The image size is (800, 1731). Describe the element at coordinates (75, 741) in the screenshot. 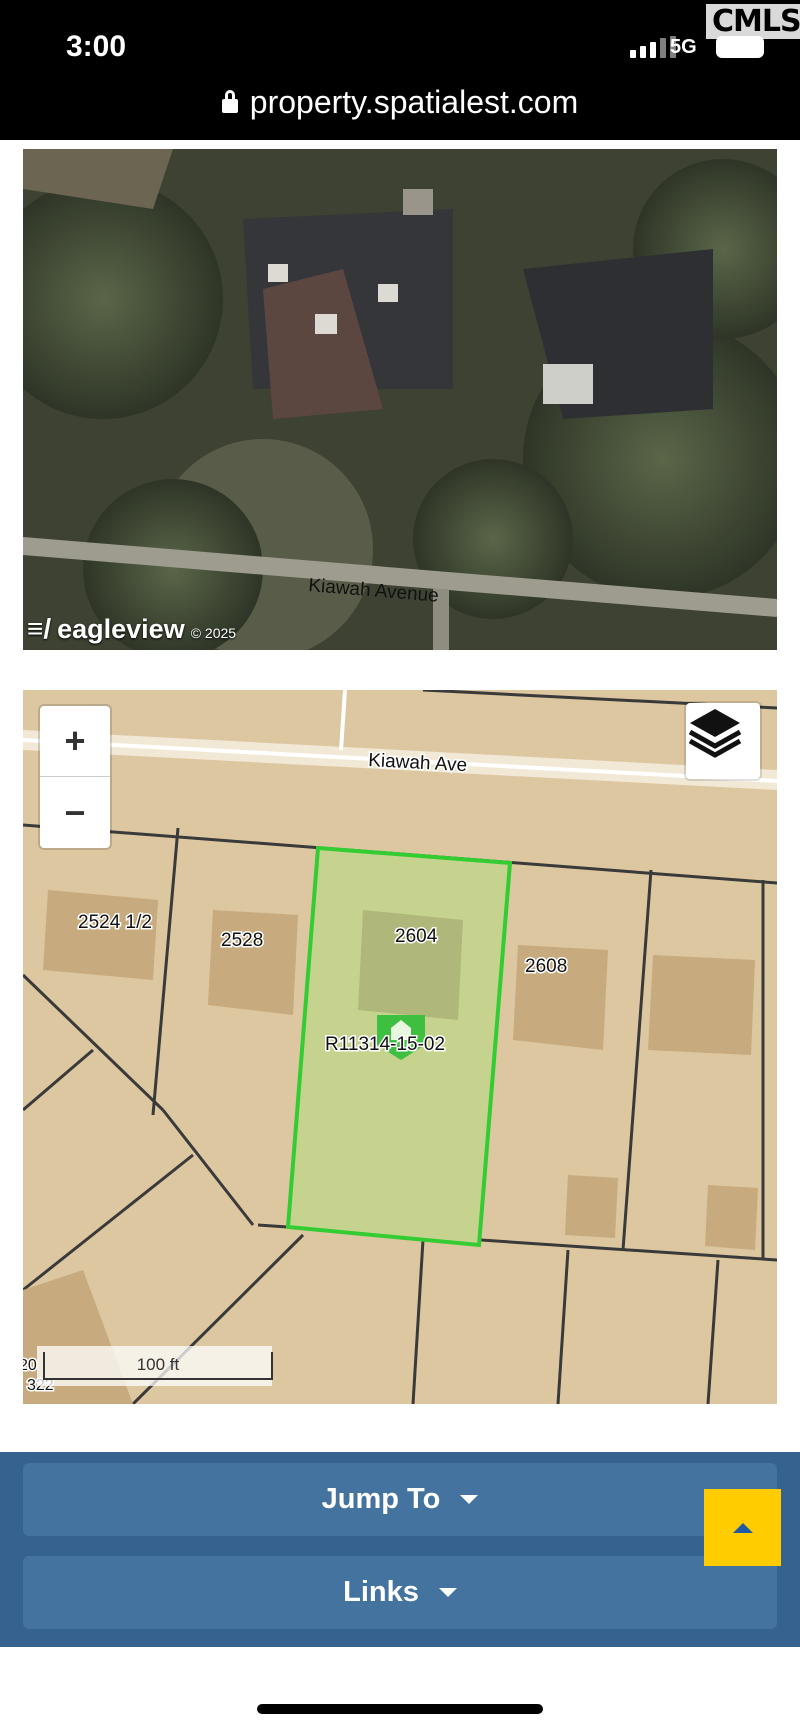

I see `zoom-in-button: +` at that location.